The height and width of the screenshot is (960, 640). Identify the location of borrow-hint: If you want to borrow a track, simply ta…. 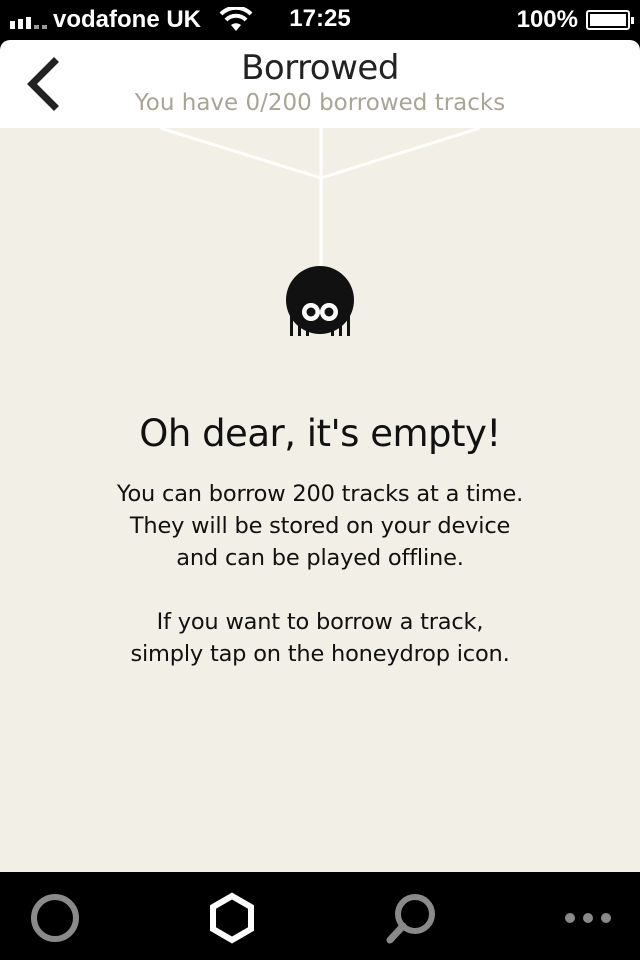
(320, 638).